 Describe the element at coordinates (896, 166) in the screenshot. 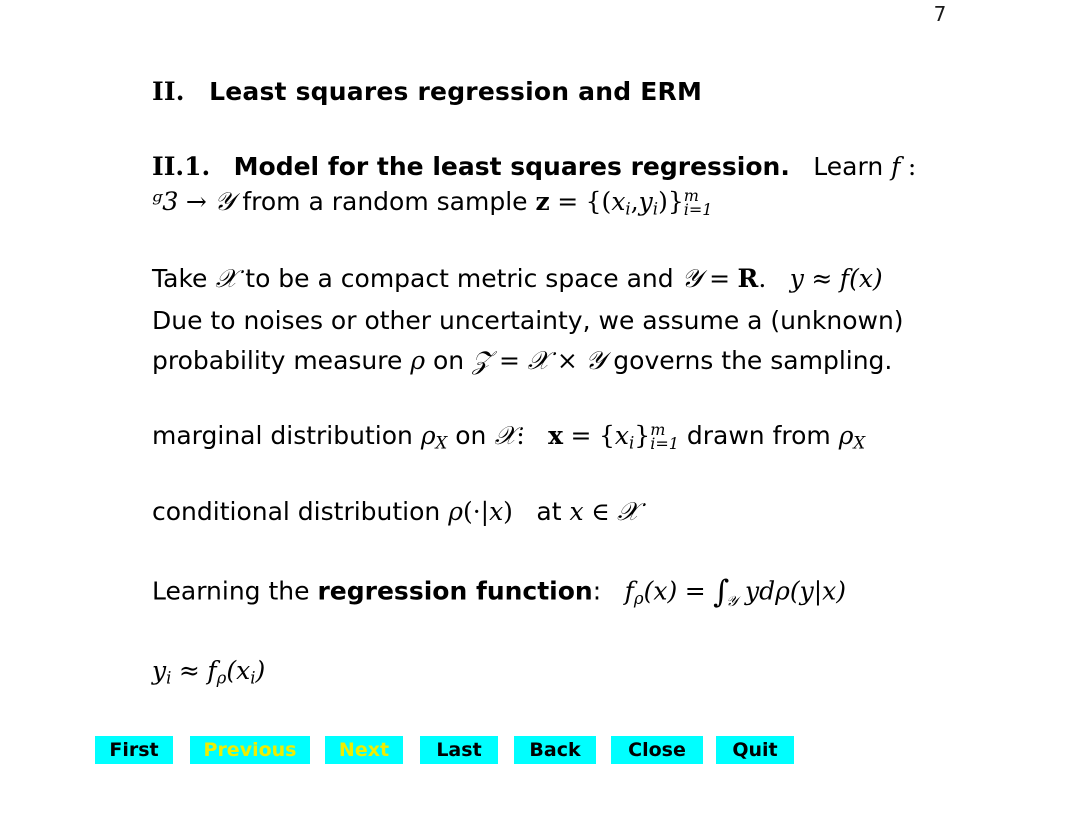

I see `math-f: f` at that location.